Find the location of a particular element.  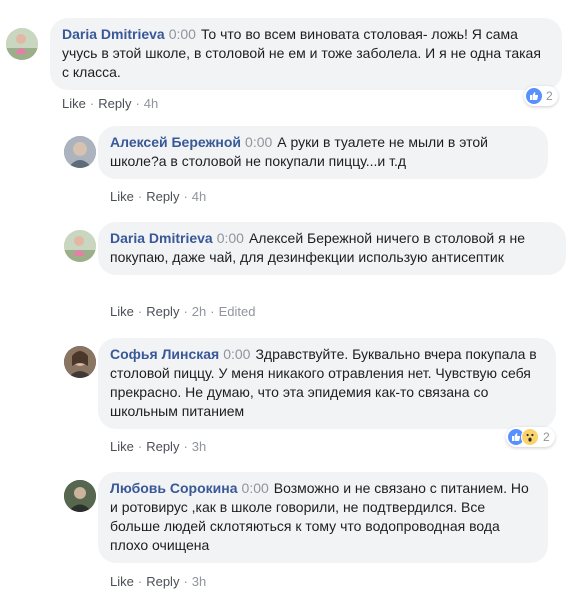

comment-author: Любовь Сорокина is located at coordinates (174, 488).